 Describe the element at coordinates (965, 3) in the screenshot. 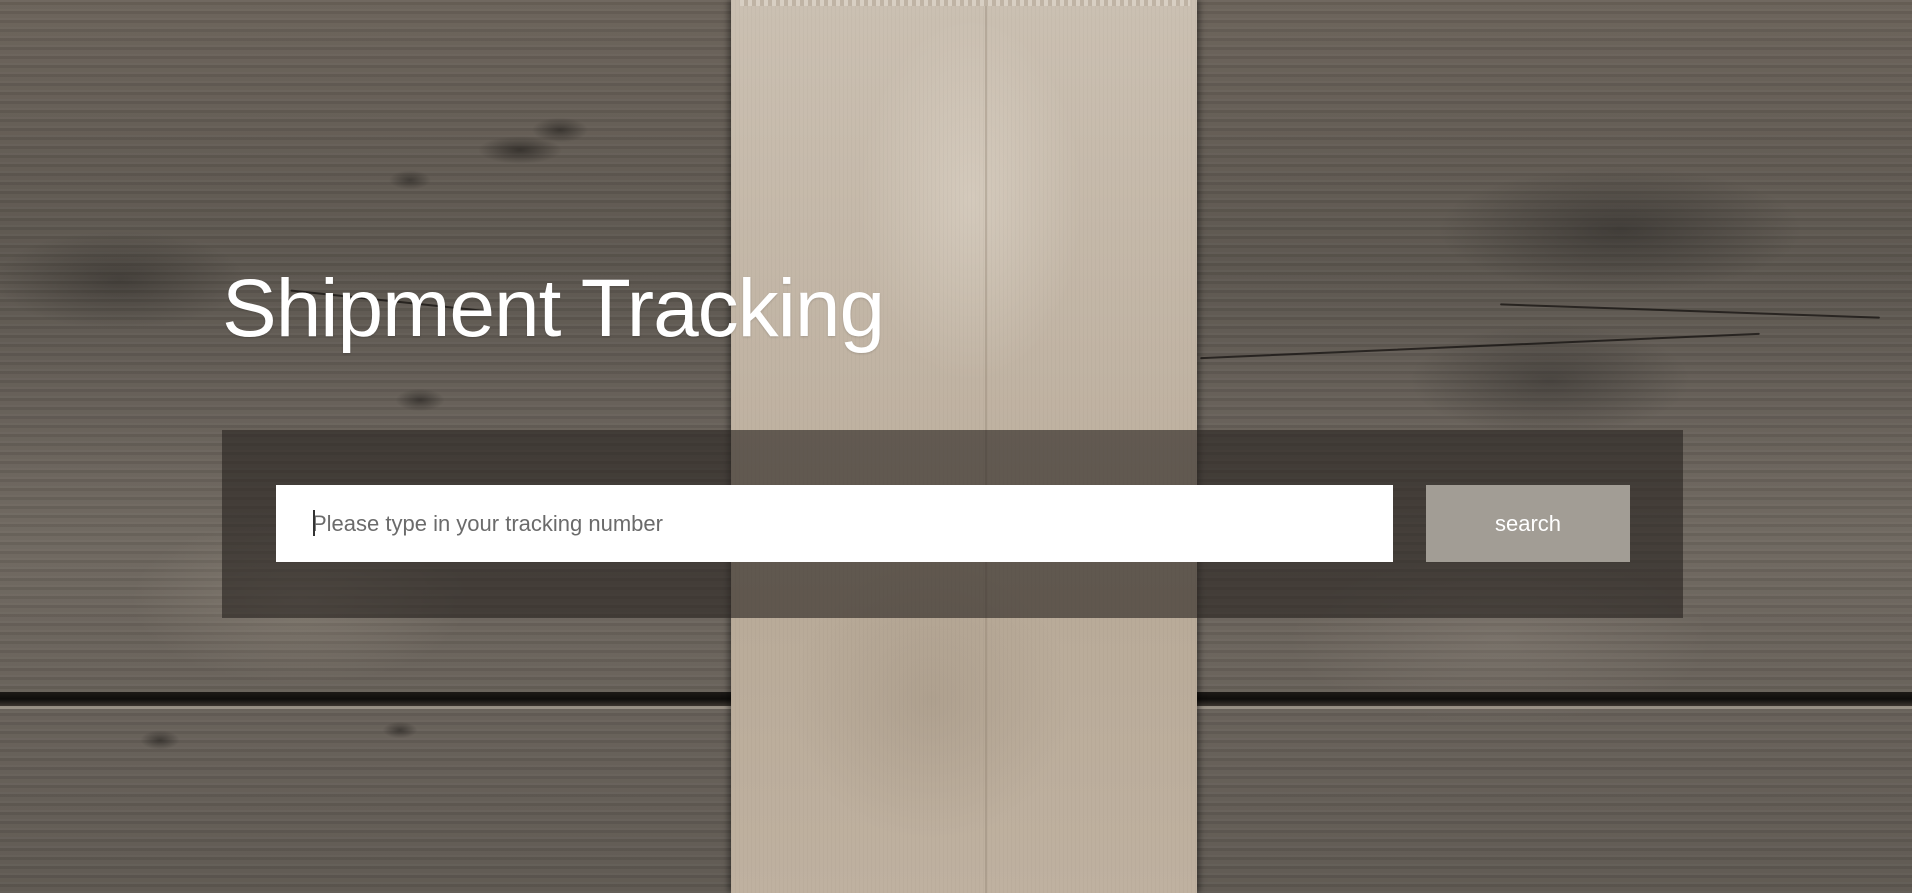

I see `paper-bag-serrated-edge` at that location.